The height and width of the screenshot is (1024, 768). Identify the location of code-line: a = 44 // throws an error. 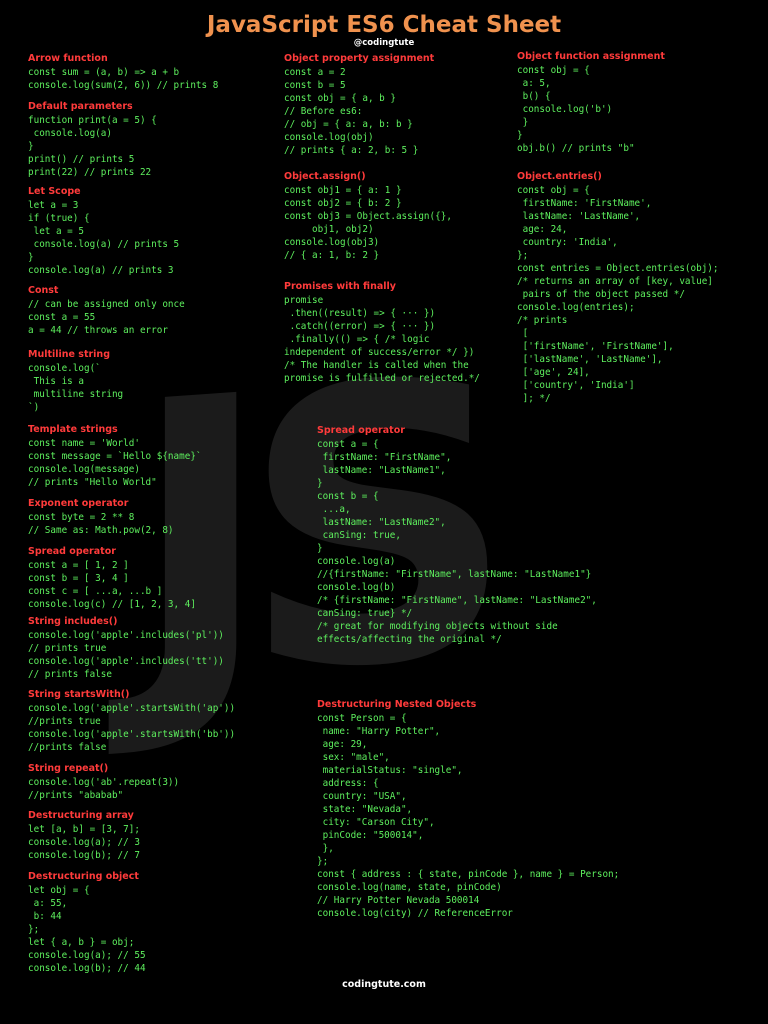
(98, 330).